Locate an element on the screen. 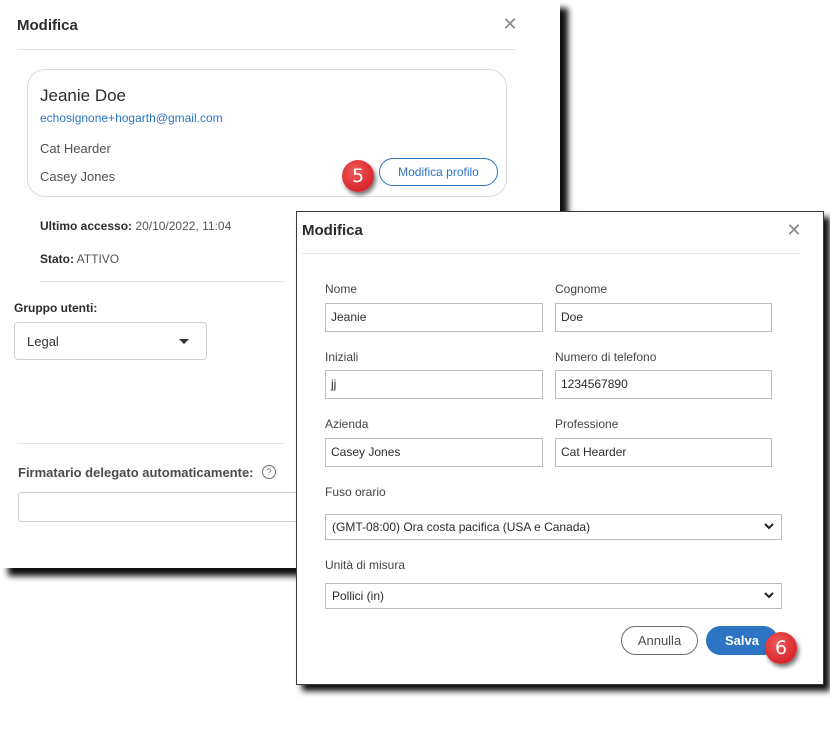 This screenshot has width=830, height=732. profile-name: Jeanie Doe is located at coordinates (83, 95).